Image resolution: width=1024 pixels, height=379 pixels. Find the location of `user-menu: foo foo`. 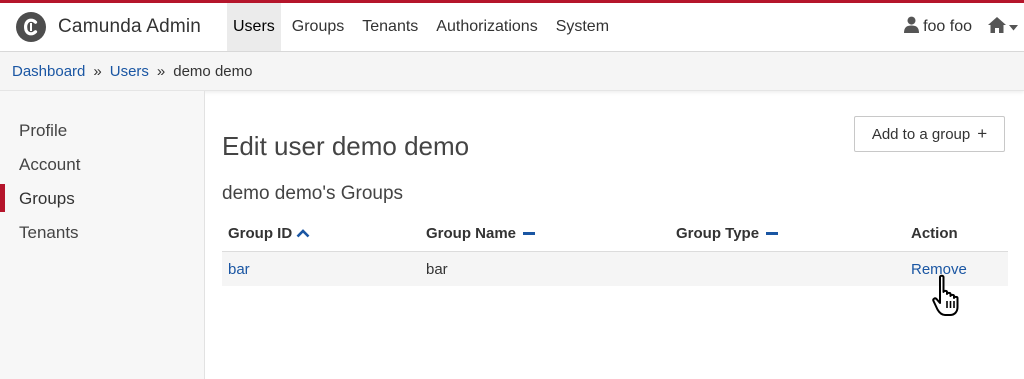

user-menu: foo foo is located at coordinates (938, 27).